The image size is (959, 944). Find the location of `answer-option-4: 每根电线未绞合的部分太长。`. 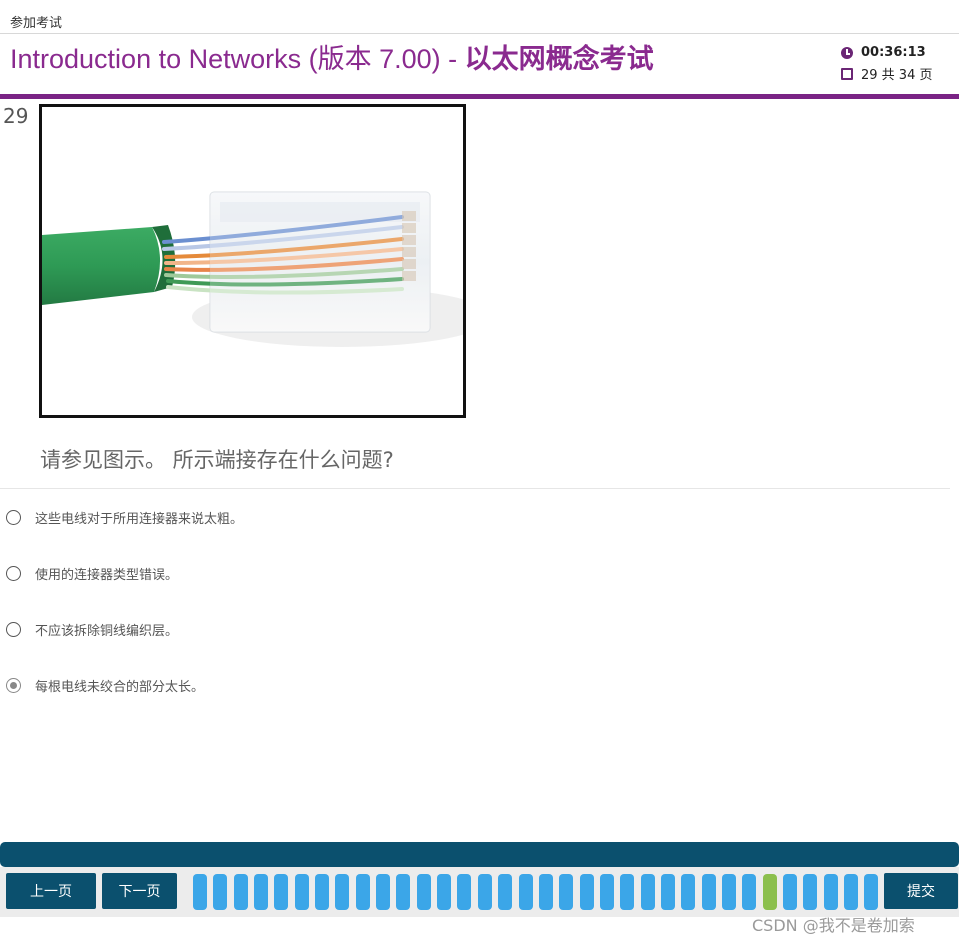

answer-option-4: 每根电线未绞合的部分太长。 is located at coordinates (105, 685).